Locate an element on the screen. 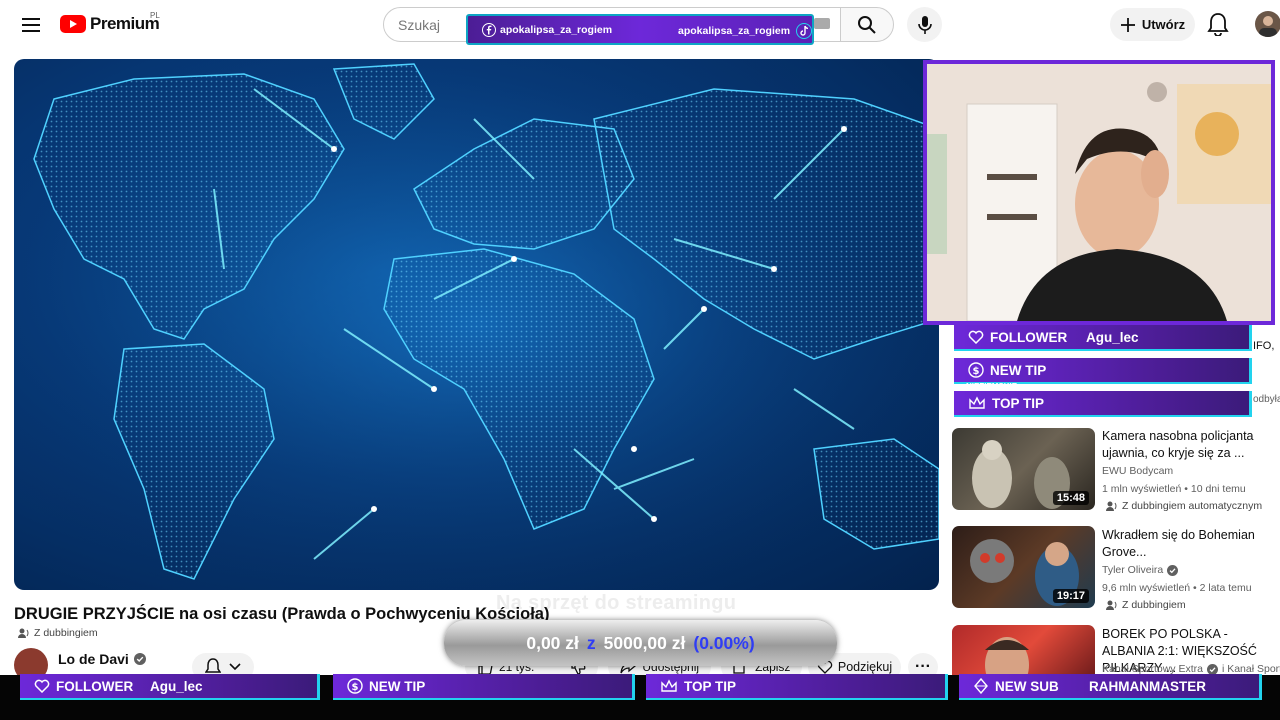  search-button is located at coordinates (867, 24).